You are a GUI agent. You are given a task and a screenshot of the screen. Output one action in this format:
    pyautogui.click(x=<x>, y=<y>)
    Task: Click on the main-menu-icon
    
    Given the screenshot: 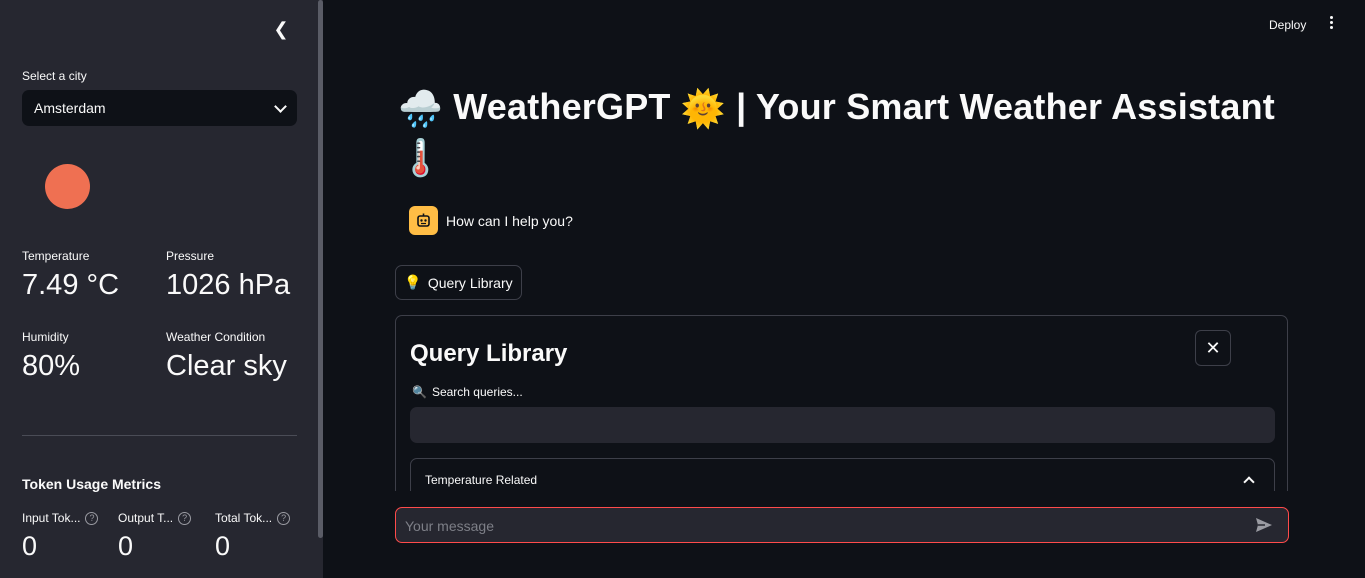 What is the action you would take?
    pyautogui.click(x=1331, y=25)
    